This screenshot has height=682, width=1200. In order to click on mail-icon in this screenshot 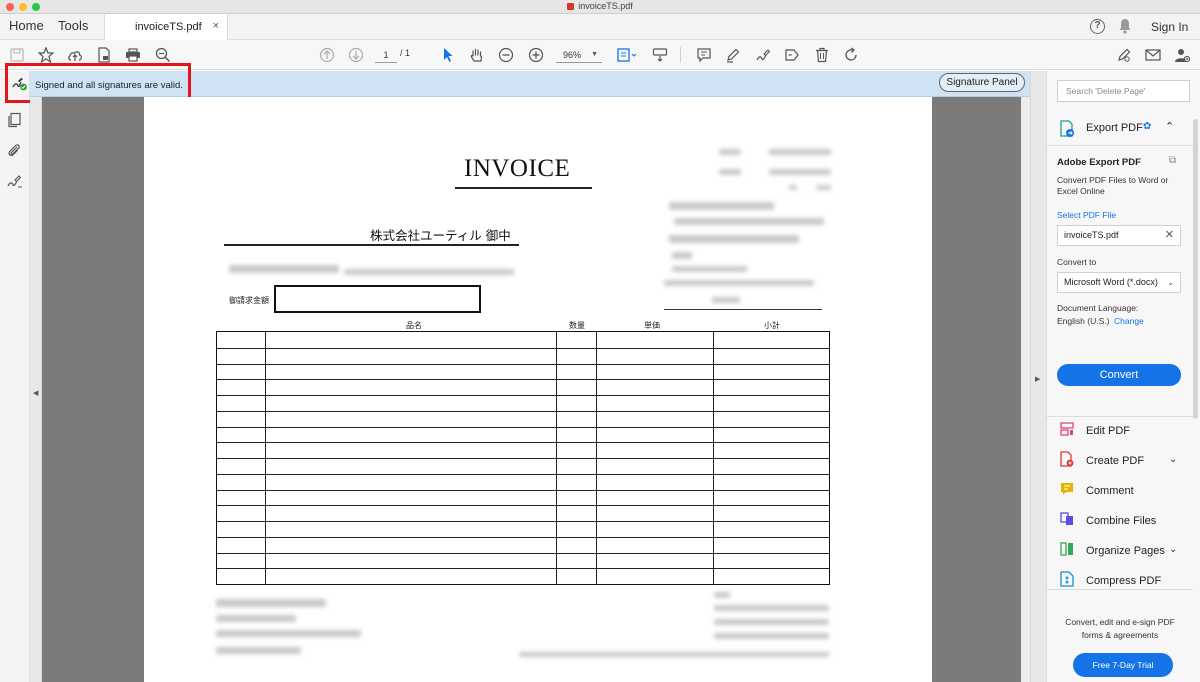, I will do `click(1153, 55)`.